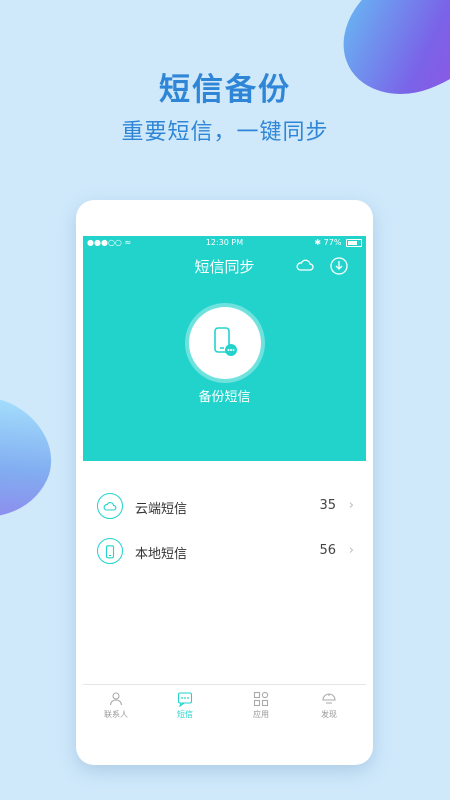  I want to click on decorative-blob-left, so click(35, 460).